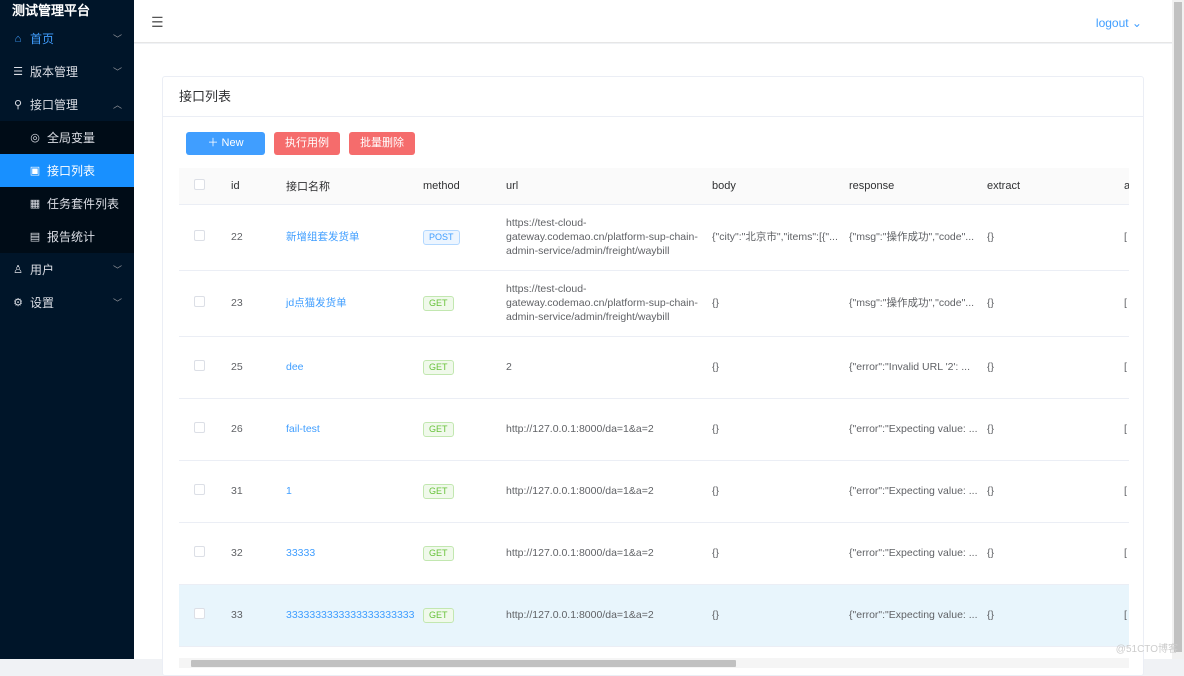  I want to click on cell-body: {}, so click(780, 615).